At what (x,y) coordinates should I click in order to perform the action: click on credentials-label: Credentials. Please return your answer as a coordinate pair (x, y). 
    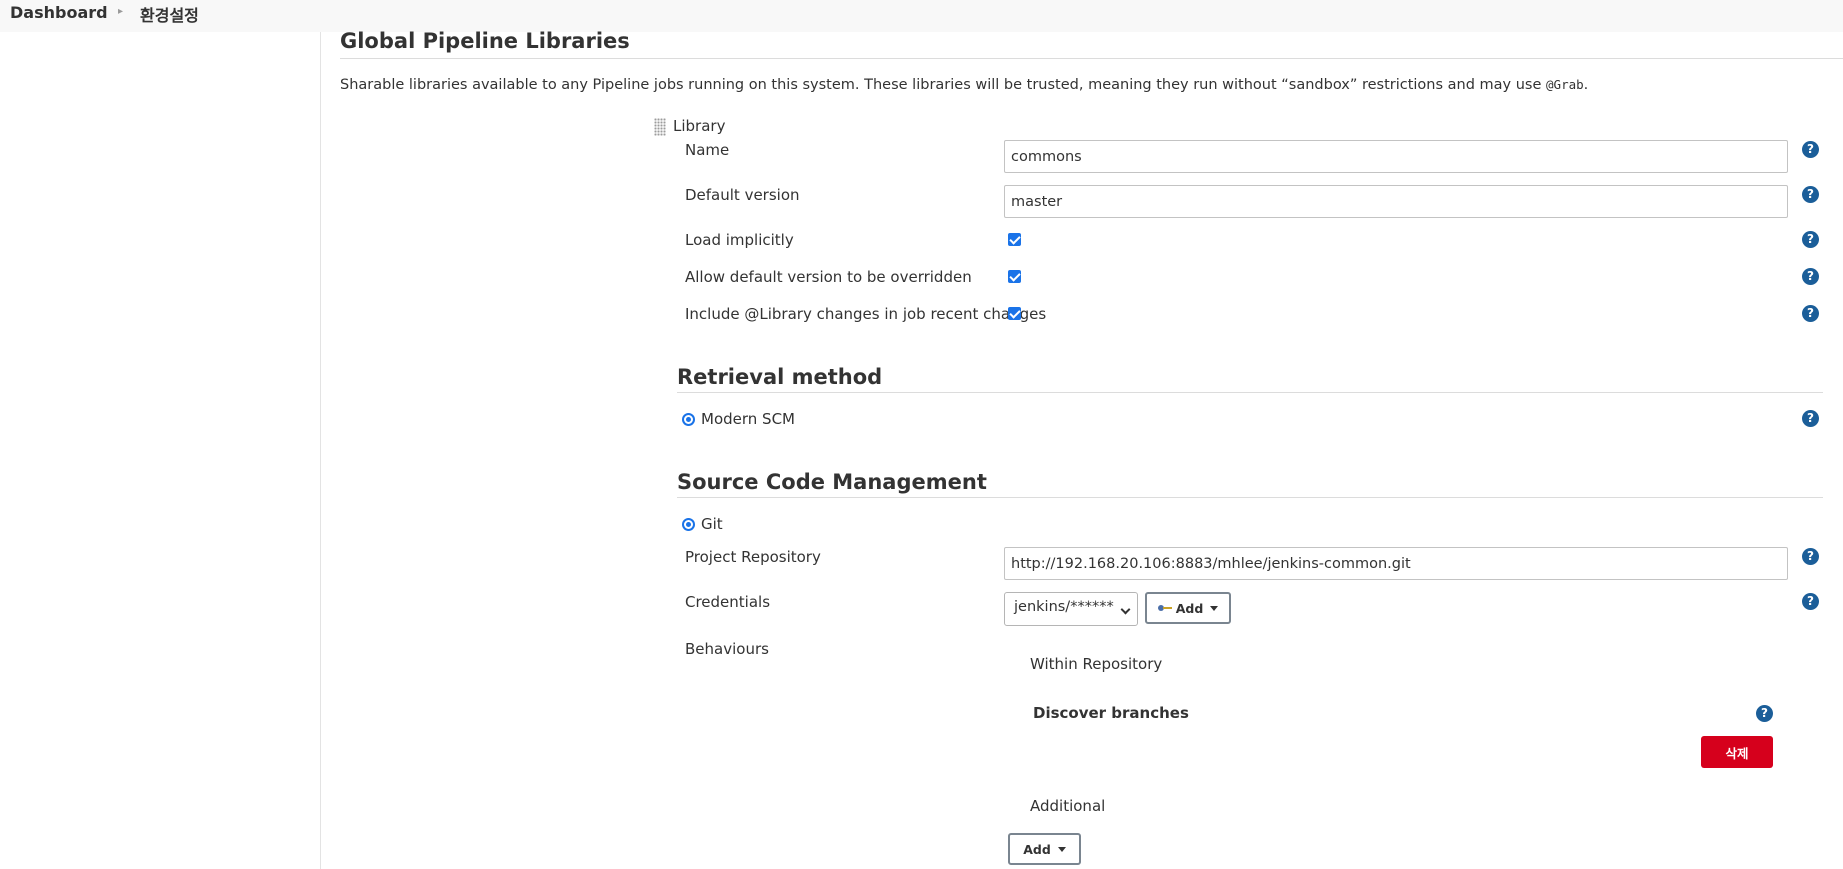
    Looking at the image, I should click on (728, 602).